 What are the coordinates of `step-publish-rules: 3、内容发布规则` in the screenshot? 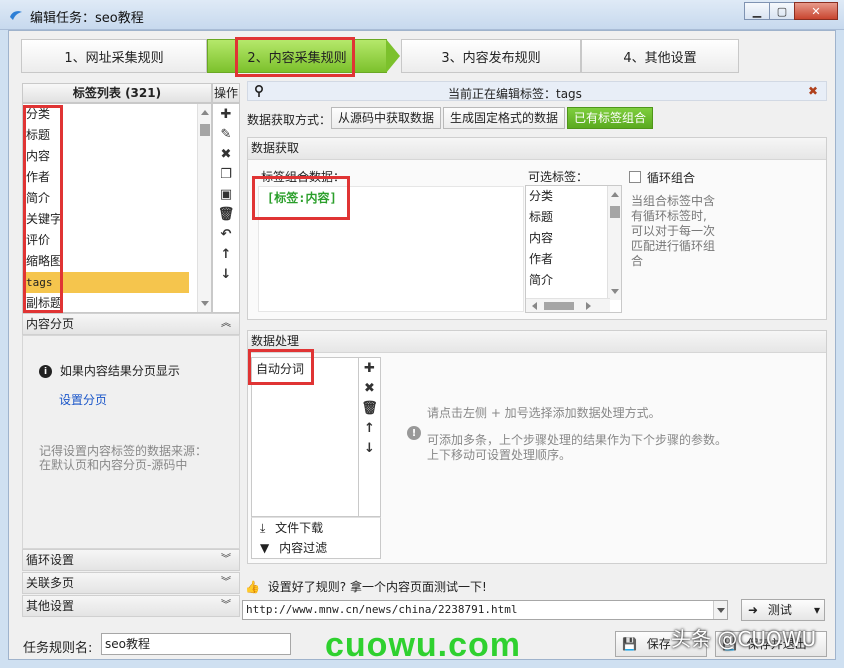 It's located at (491, 56).